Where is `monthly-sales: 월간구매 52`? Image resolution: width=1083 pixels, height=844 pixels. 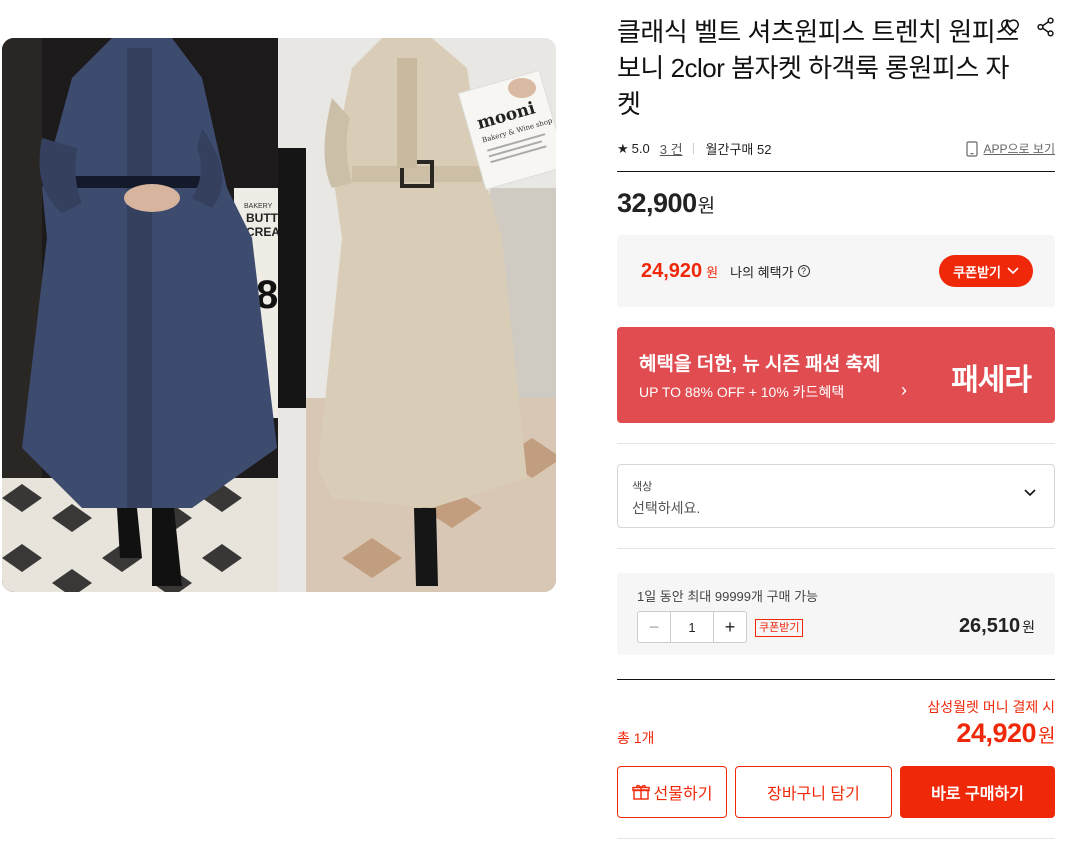
monthly-sales: 월간구매 52 is located at coordinates (738, 149).